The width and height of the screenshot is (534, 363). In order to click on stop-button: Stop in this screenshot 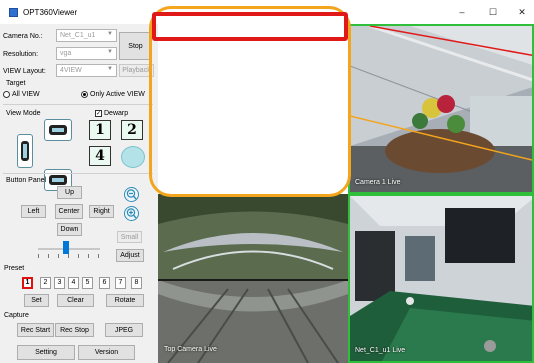, I will do `click(135, 46)`.